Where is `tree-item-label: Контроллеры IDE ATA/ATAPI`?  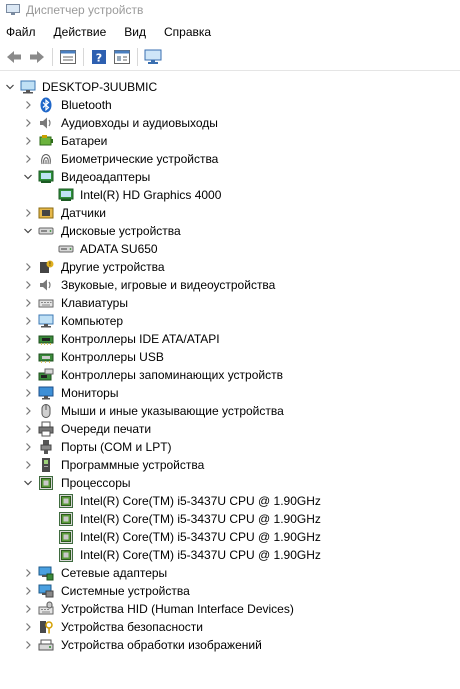 tree-item-label: Контроллеры IDE ATA/ATAPI is located at coordinates (140, 339).